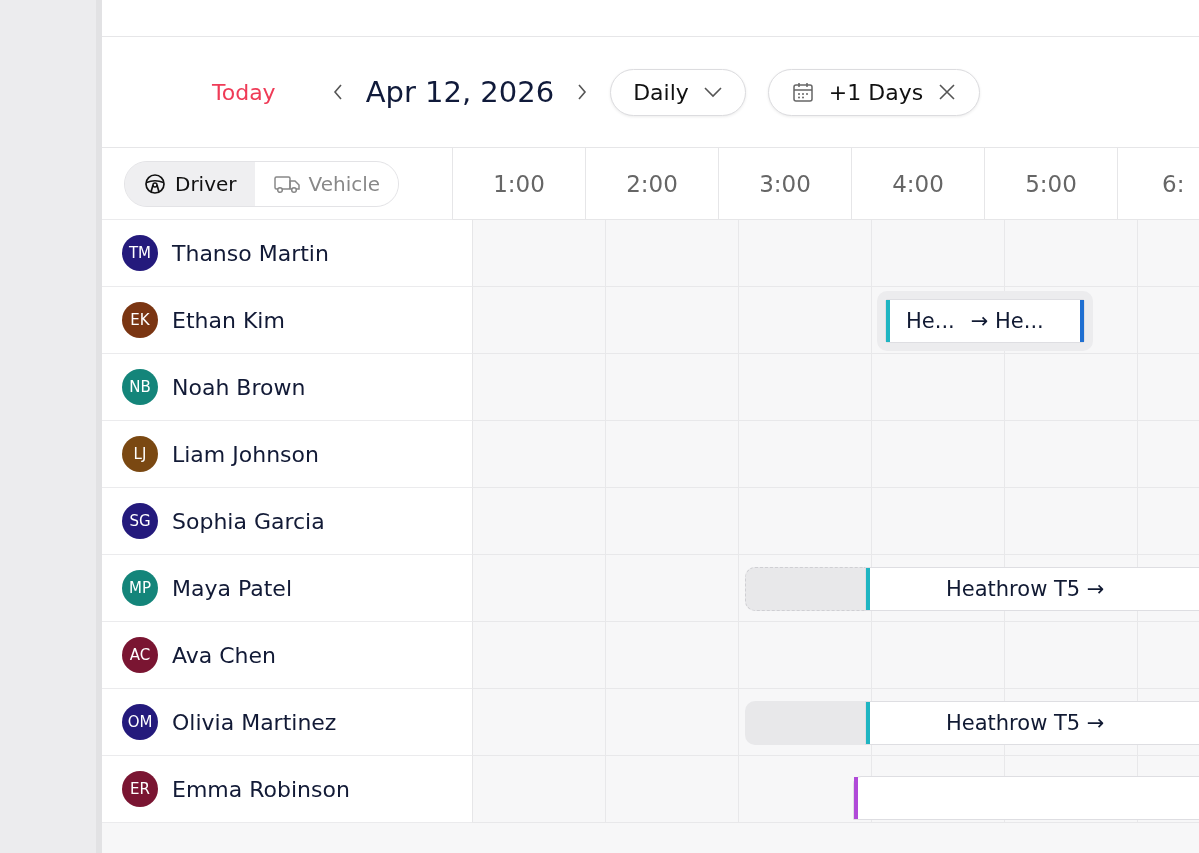 The image size is (1199, 853). I want to click on driver-name: Ethan Kim, so click(228, 320).